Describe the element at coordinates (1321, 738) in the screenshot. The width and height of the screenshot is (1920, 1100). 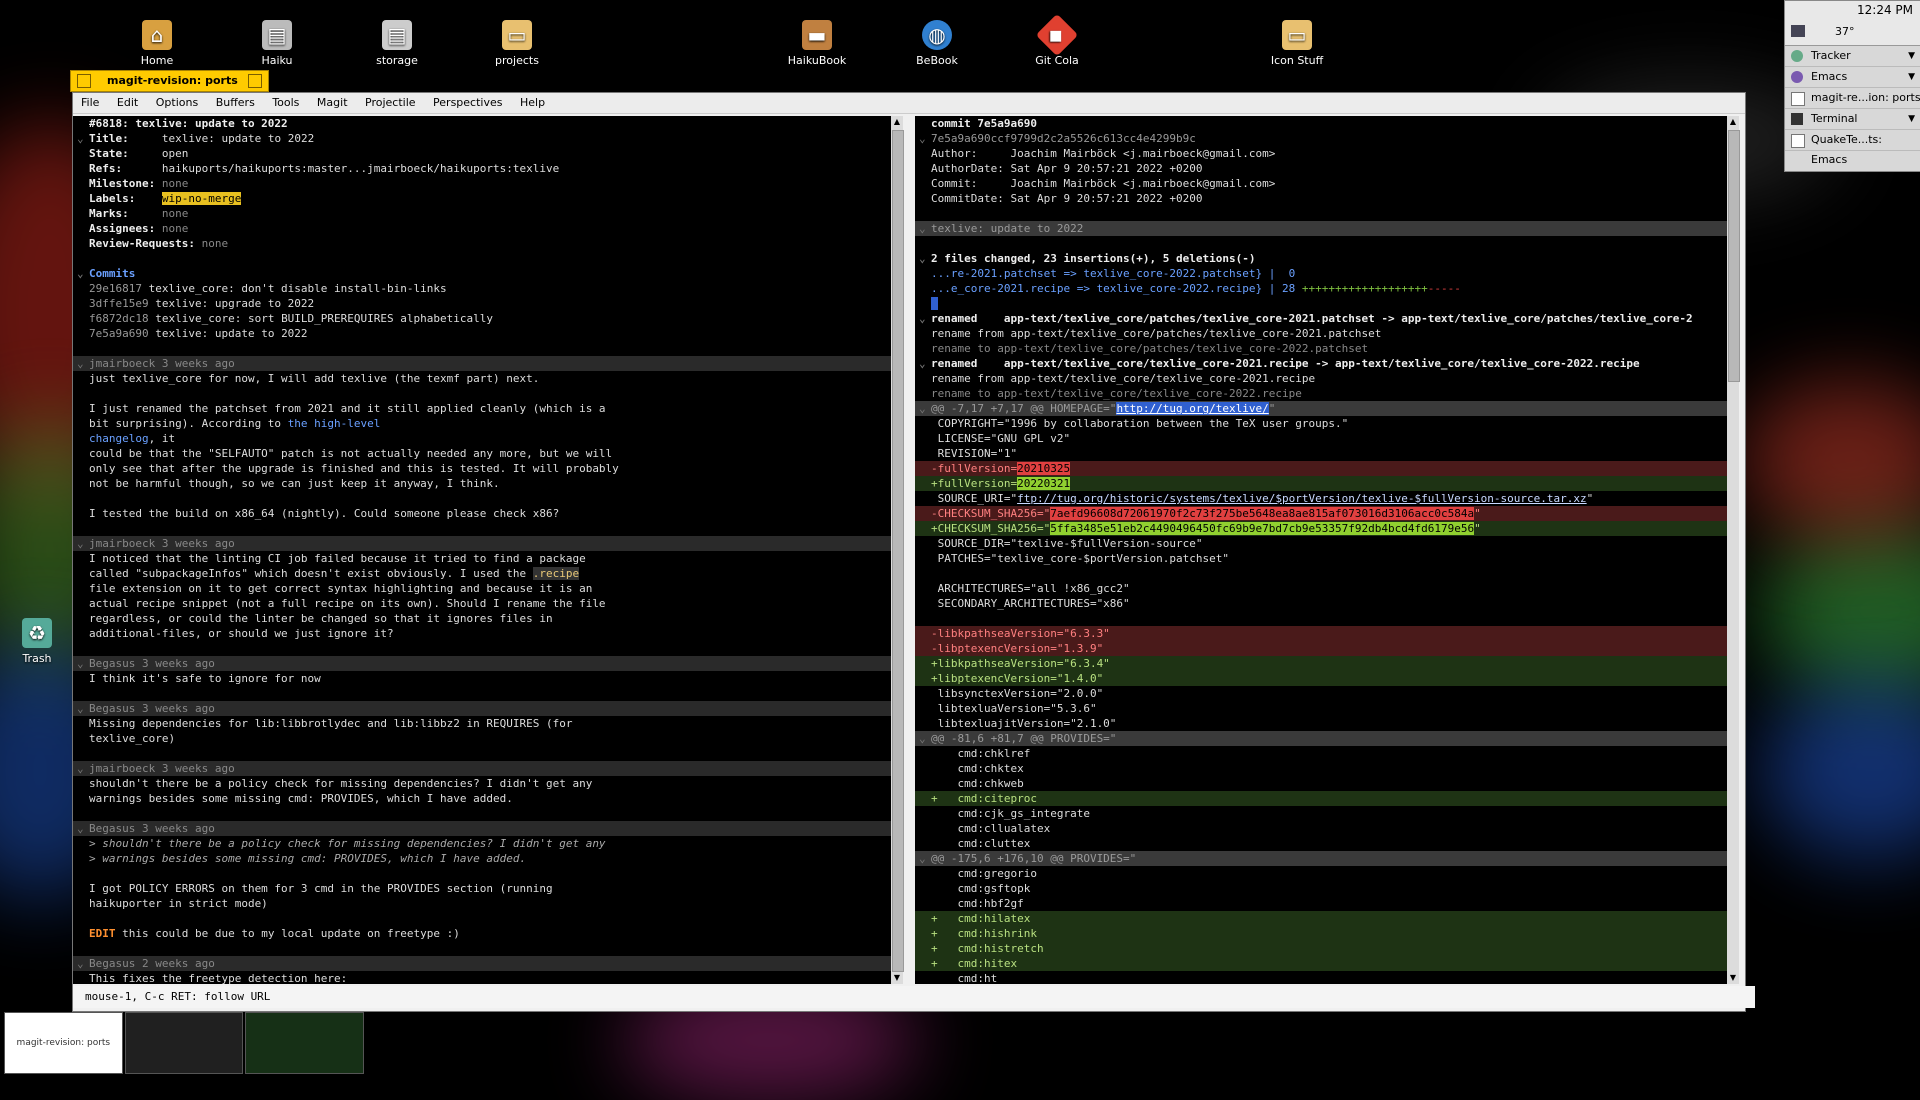
I see `hunk-header: ⌄ @@ -81,6 +81,7 @@ PROVIDES="` at that location.